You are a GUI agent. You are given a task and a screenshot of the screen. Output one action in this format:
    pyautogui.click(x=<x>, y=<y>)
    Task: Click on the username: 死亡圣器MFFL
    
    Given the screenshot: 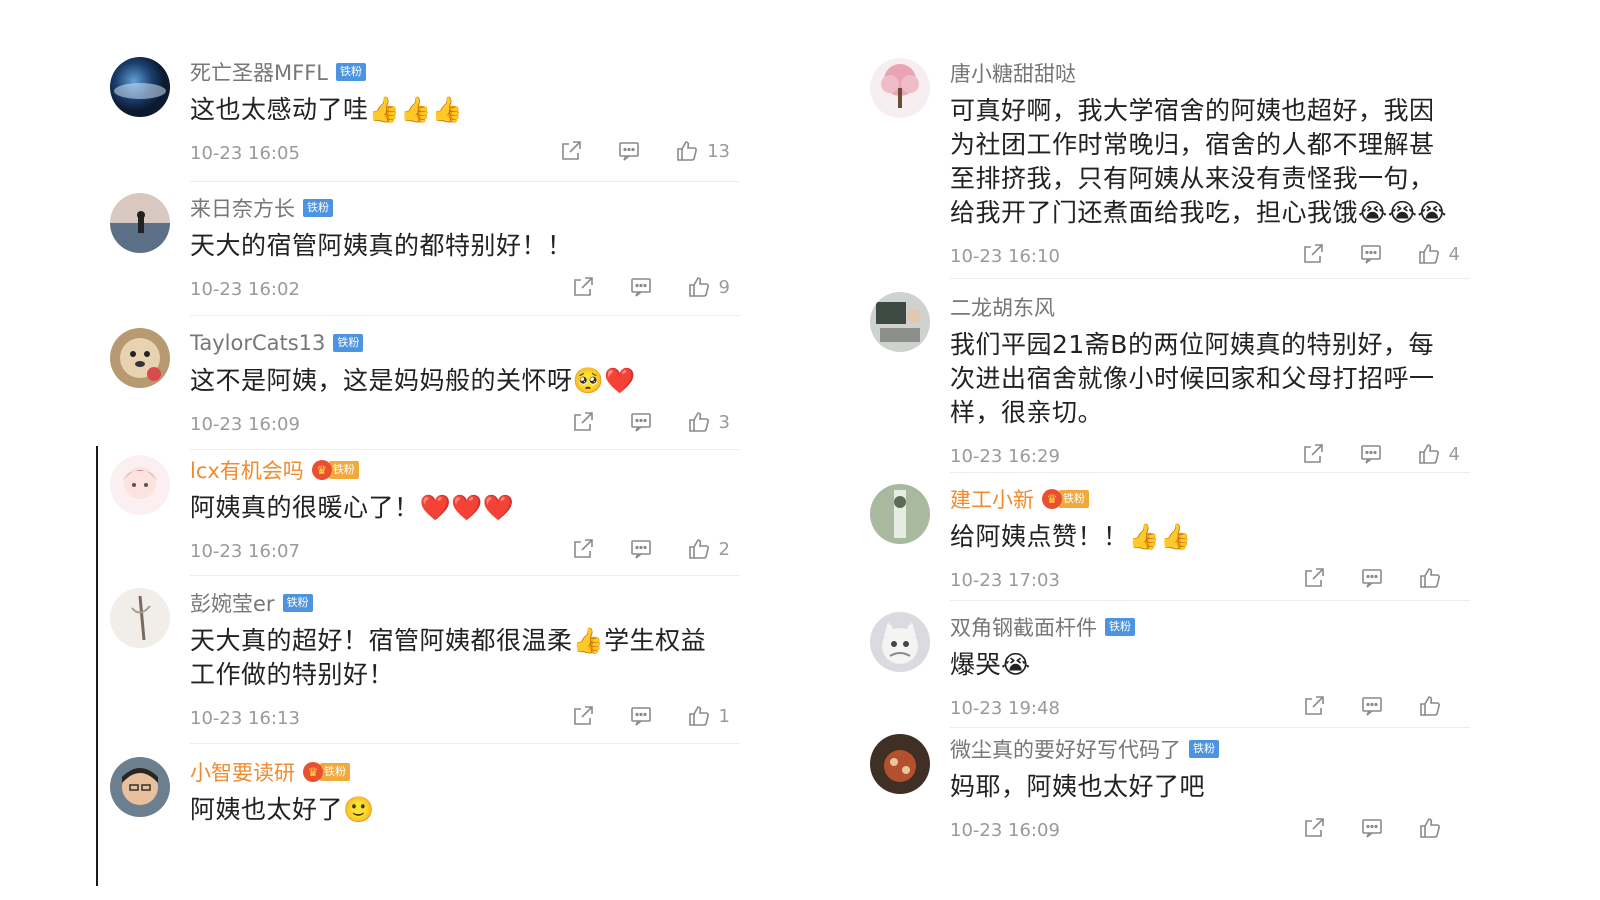 What is the action you would take?
    pyautogui.click(x=259, y=72)
    